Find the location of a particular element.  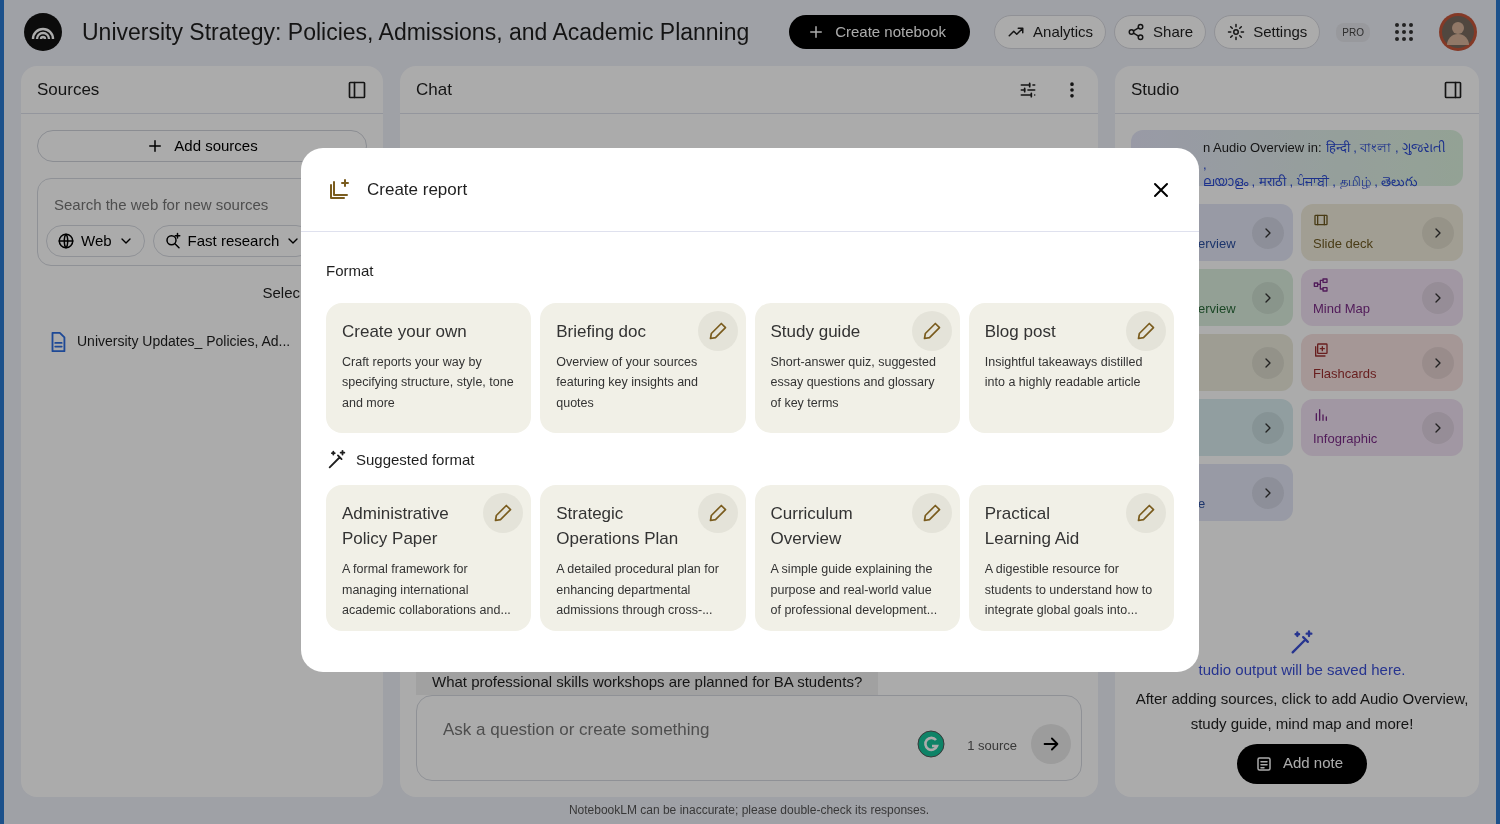

card-title: Create your own is located at coordinates (405, 331).